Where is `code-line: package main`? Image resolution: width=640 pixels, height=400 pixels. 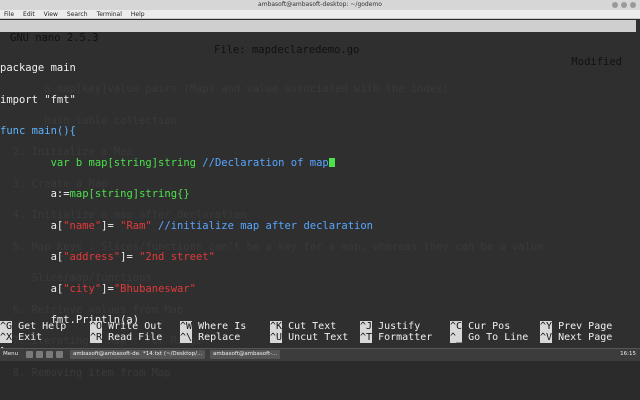
code-line: package main is located at coordinates (186, 68).